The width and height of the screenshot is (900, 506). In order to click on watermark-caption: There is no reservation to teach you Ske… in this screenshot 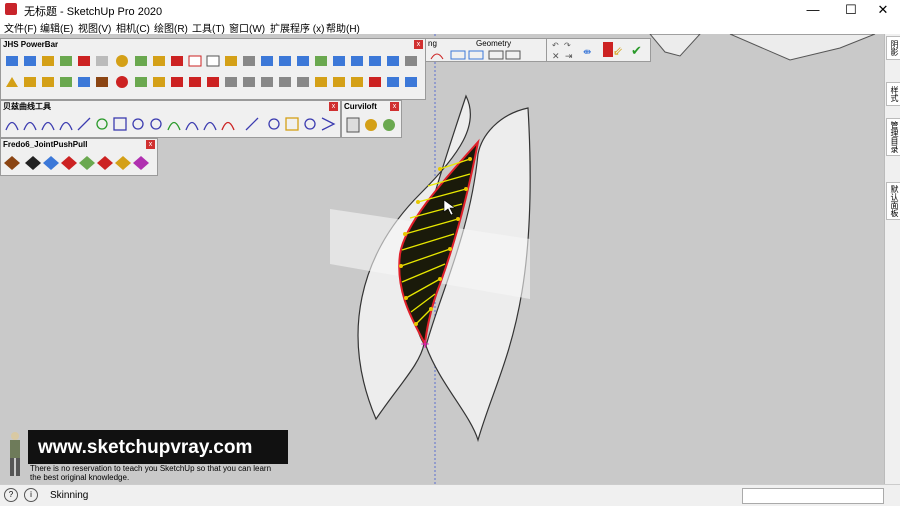, I will do `click(165, 473)`.